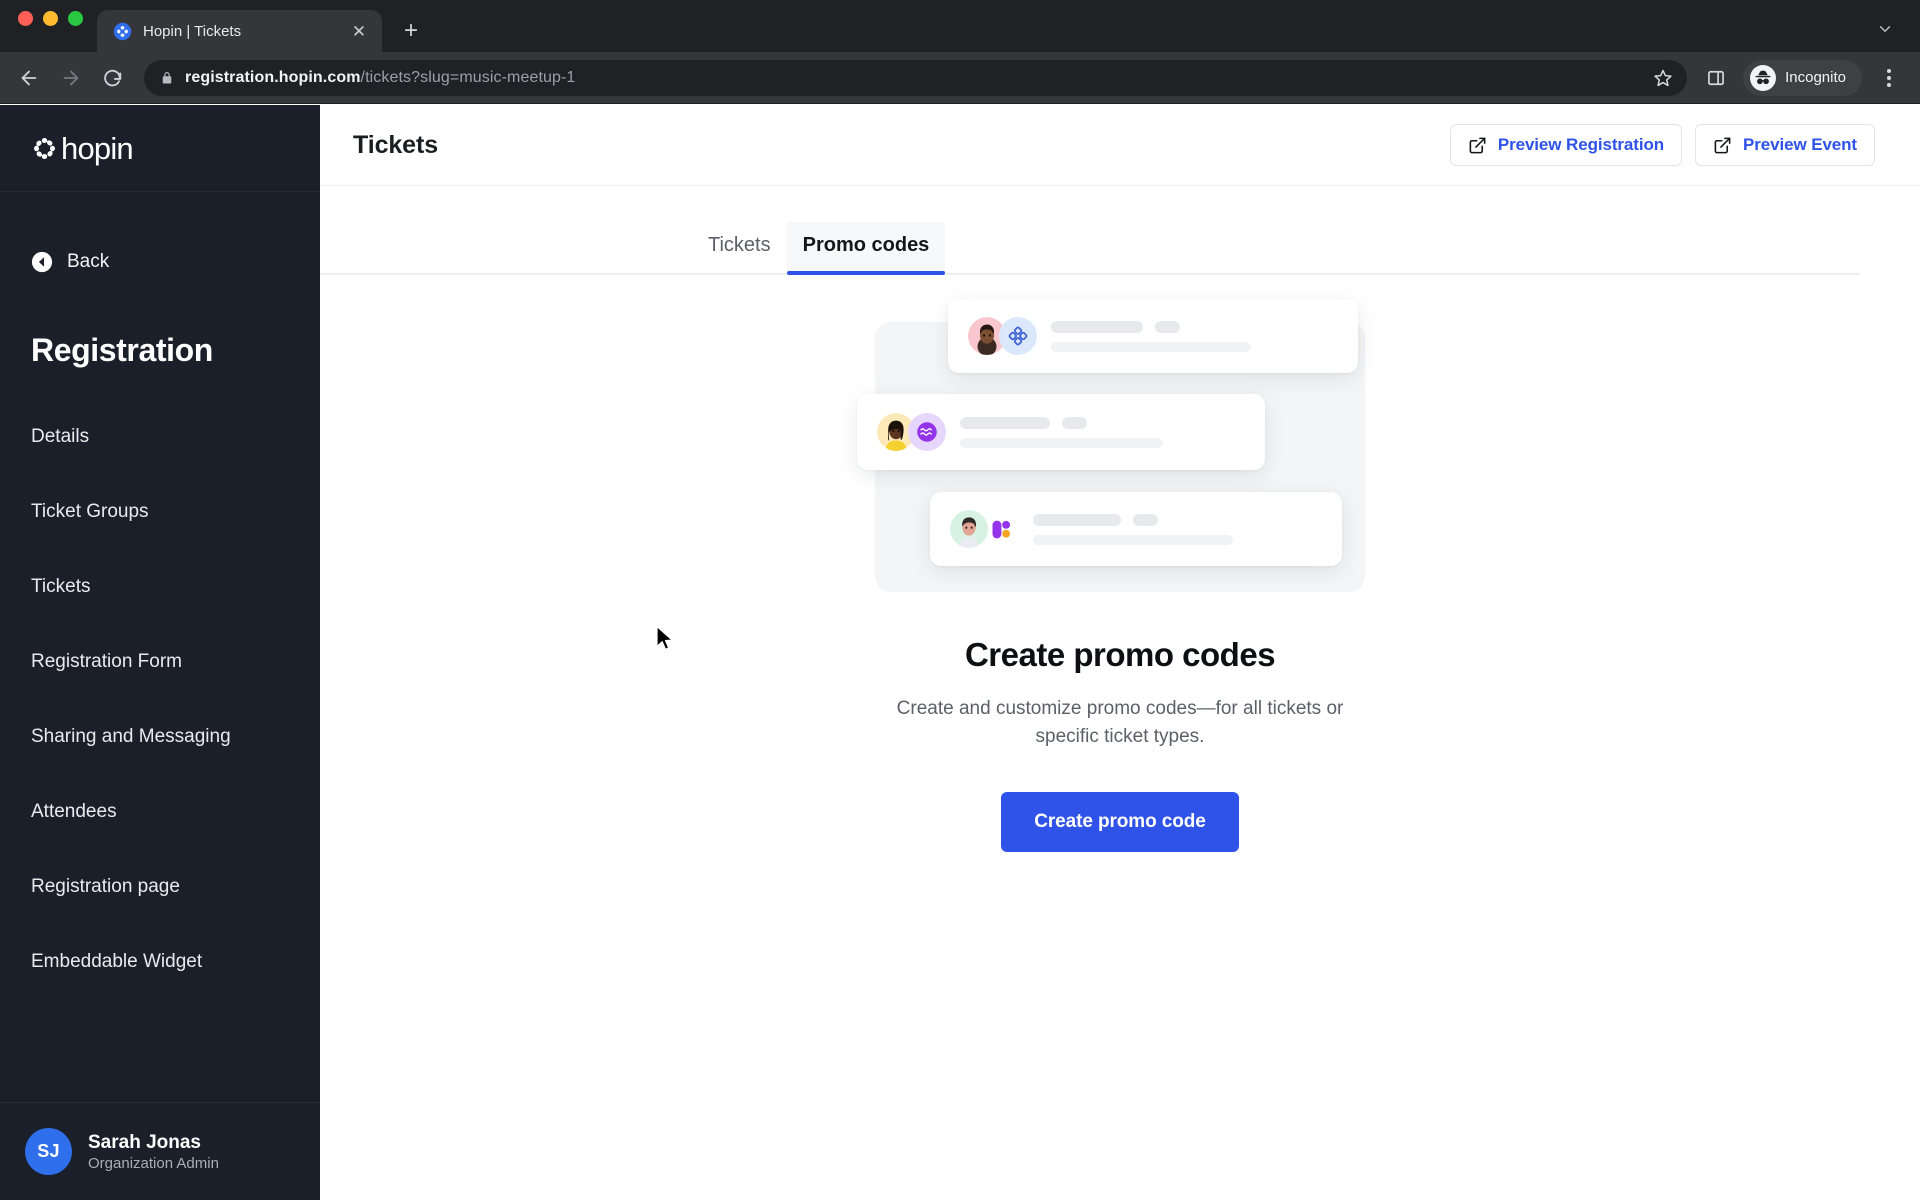 The height and width of the screenshot is (1200, 1920). I want to click on window-controls, so click(57, 26).